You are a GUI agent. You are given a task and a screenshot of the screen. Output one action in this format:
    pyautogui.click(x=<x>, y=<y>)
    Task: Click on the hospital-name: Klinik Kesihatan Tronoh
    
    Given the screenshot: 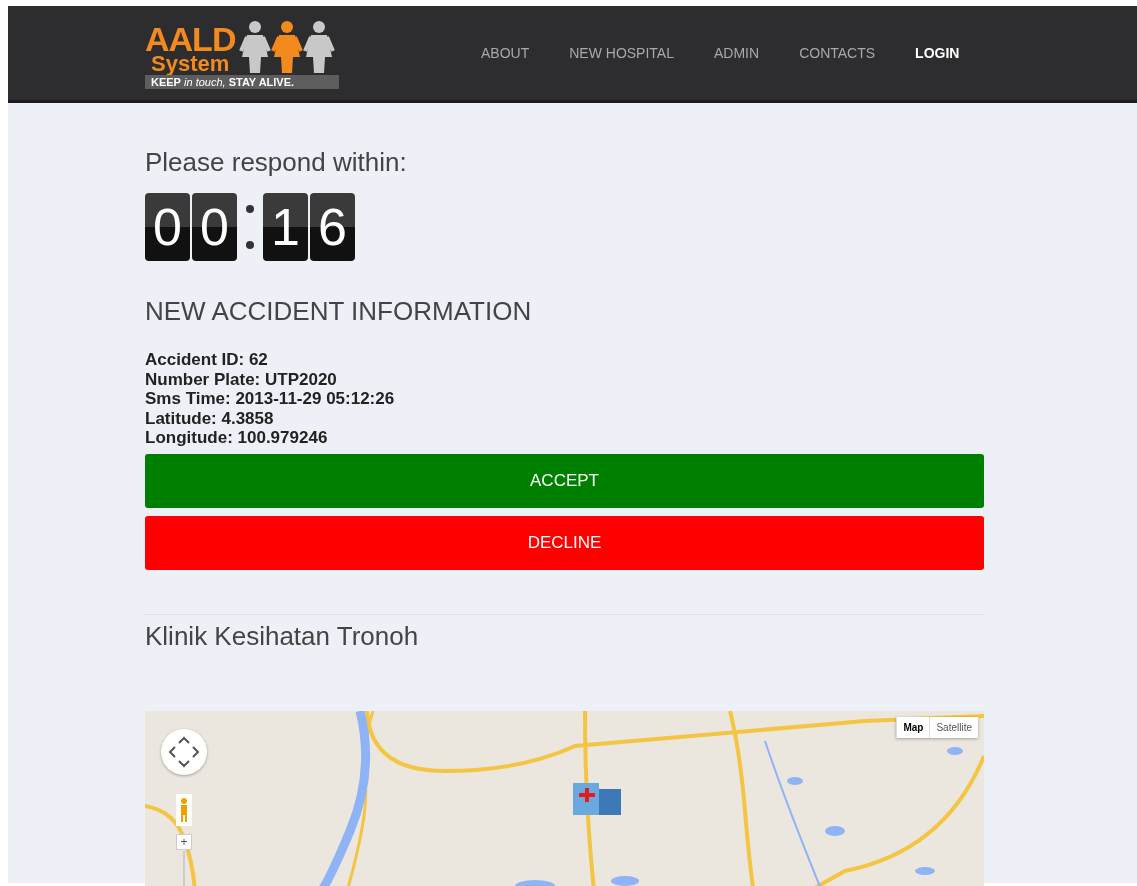 What is the action you would take?
    pyautogui.click(x=282, y=636)
    